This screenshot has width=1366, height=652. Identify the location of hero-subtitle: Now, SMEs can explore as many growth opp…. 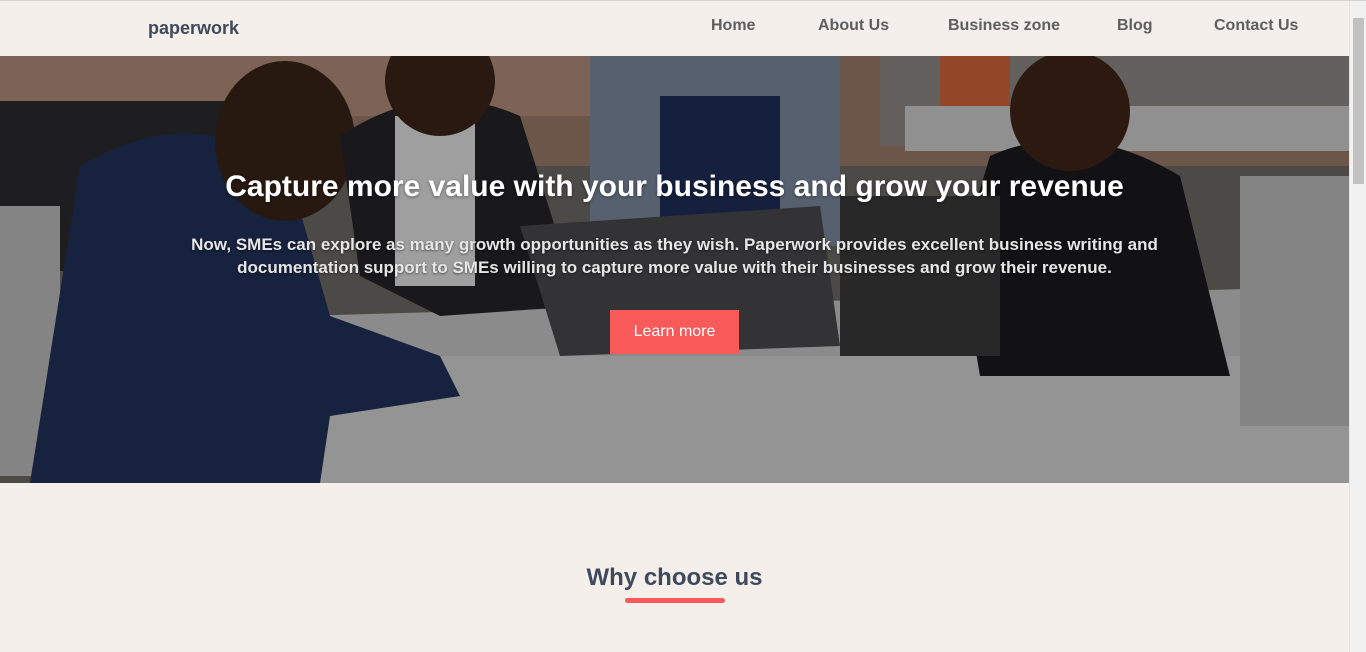
(674, 256).